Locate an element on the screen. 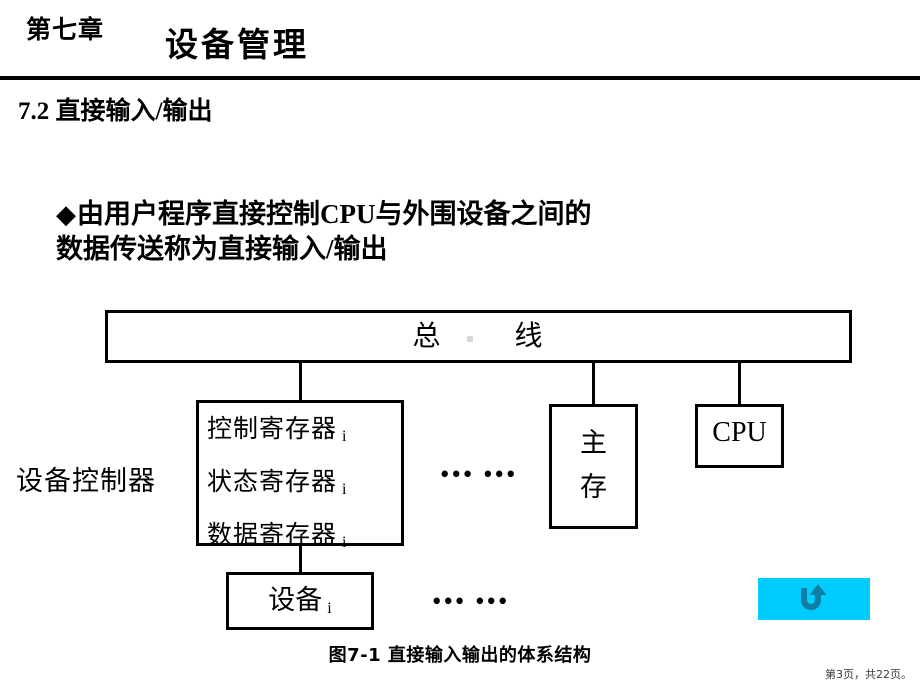 Image resolution: width=920 pixels, height=690 pixels. figure-caption: 图7-1 直接输入输出的体系结构 is located at coordinates (460, 655).